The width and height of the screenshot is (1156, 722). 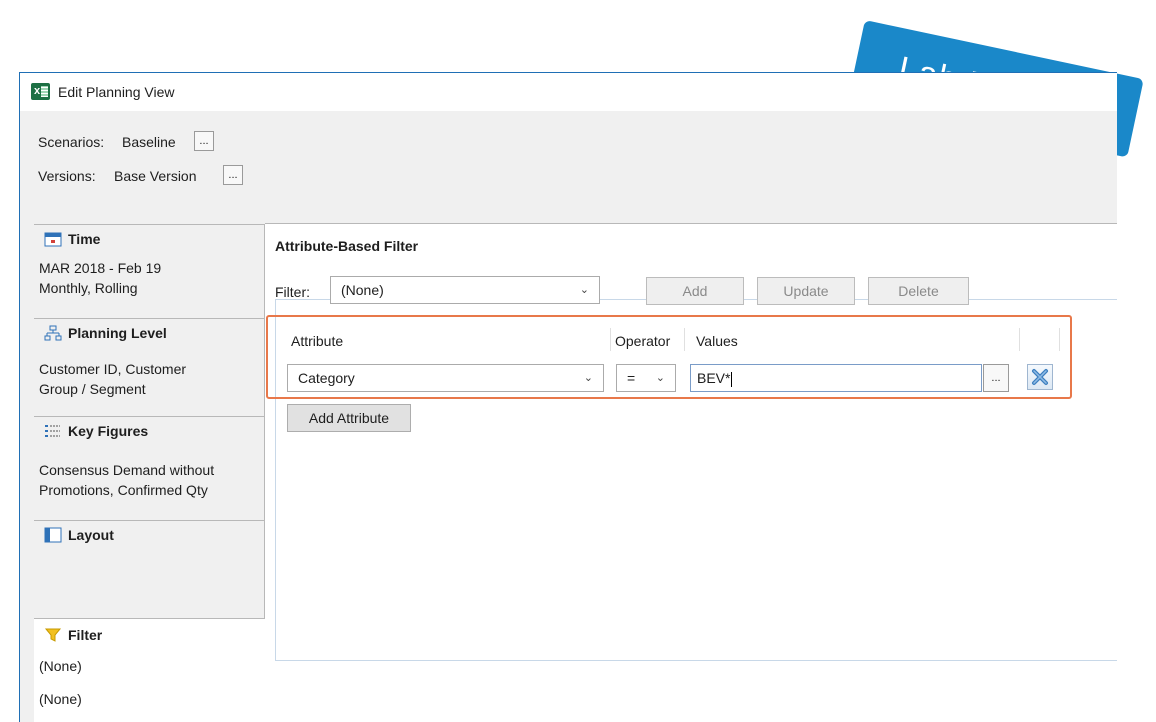 I want to click on scenarios-label: Scenarios:, so click(x=71, y=142).